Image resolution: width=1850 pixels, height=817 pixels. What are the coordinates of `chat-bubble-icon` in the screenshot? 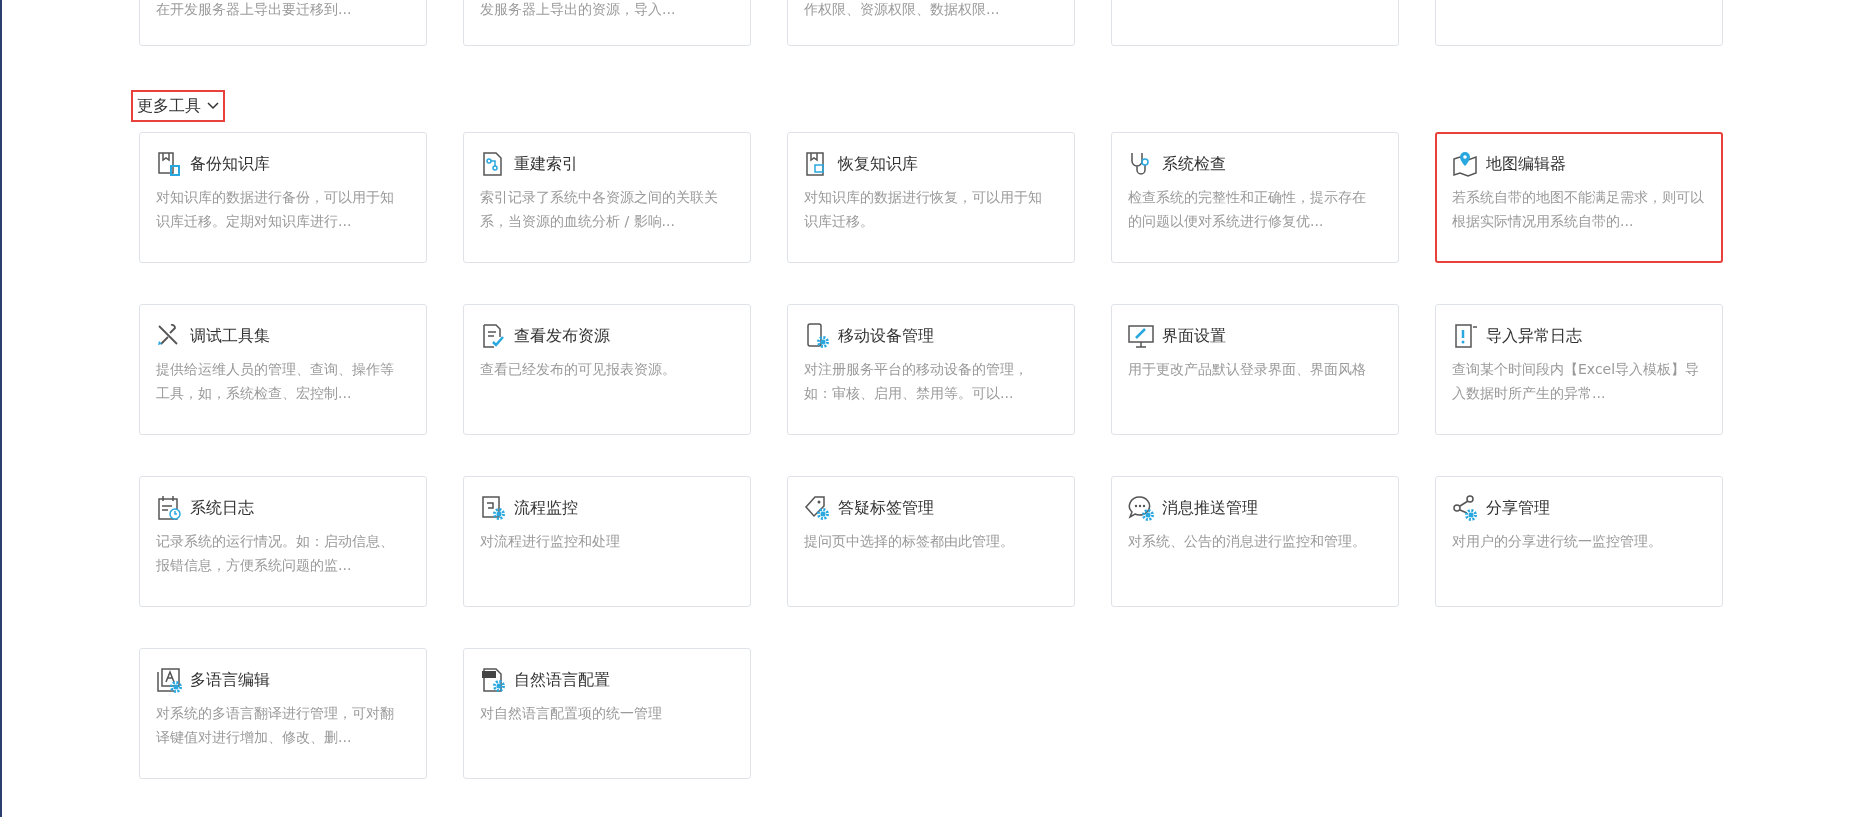 It's located at (1141, 508).